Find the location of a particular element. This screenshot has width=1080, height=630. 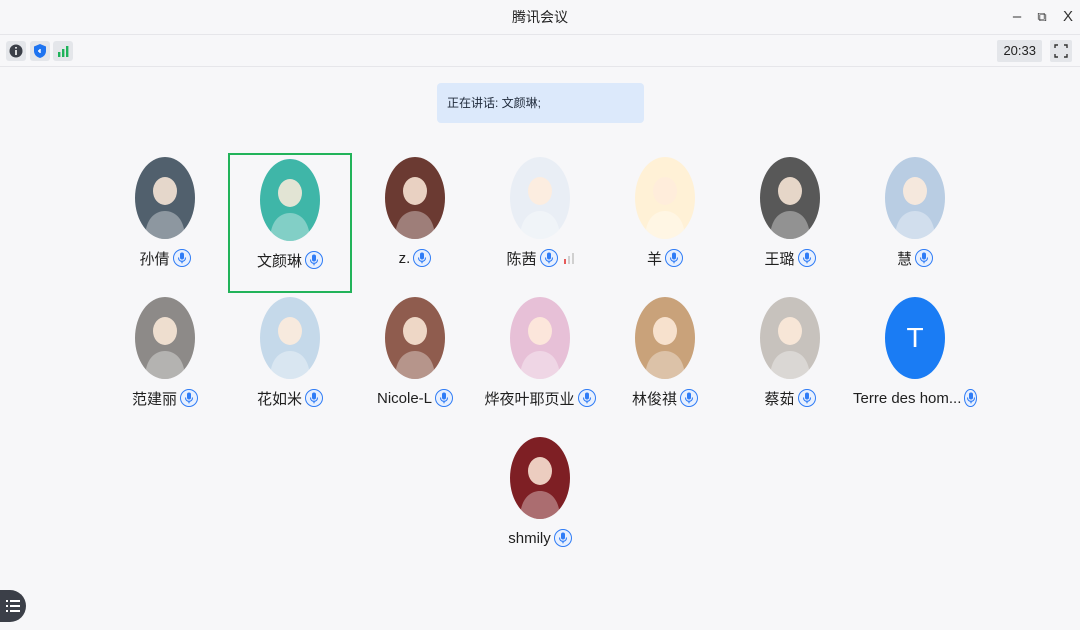

window-title: 腾讯会议 is located at coordinates (540, 17).